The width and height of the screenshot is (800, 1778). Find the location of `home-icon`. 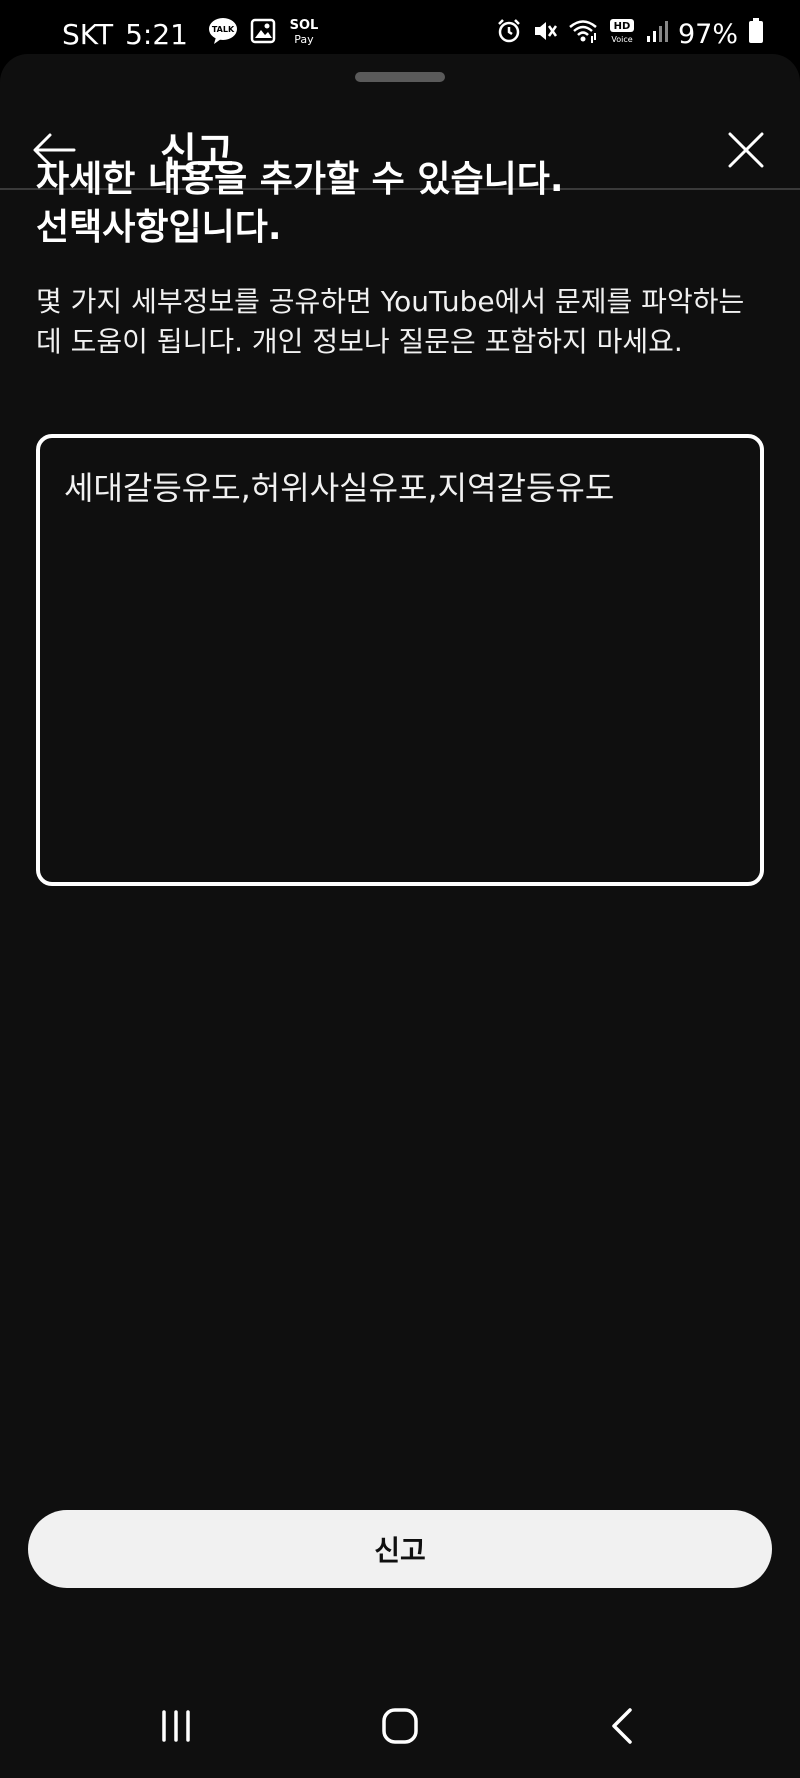

home-icon is located at coordinates (400, 1726).